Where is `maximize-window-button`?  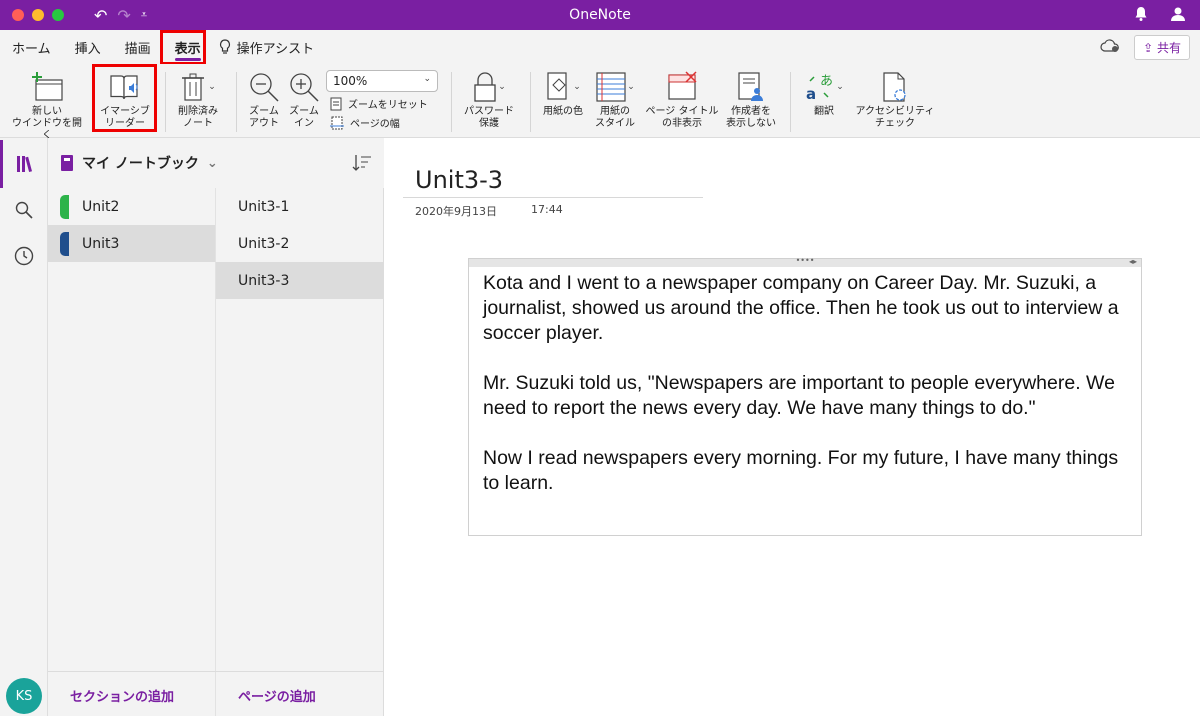
maximize-window-button is located at coordinates (58, 15).